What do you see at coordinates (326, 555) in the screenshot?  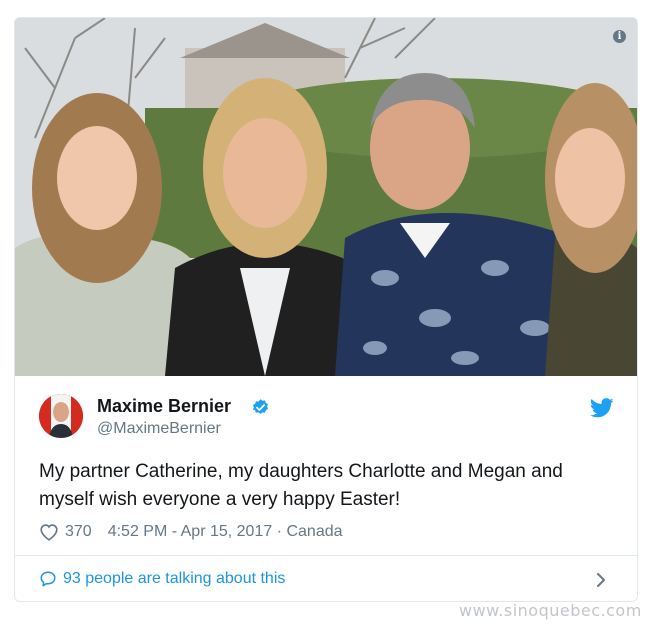 I see `divider` at bounding box center [326, 555].